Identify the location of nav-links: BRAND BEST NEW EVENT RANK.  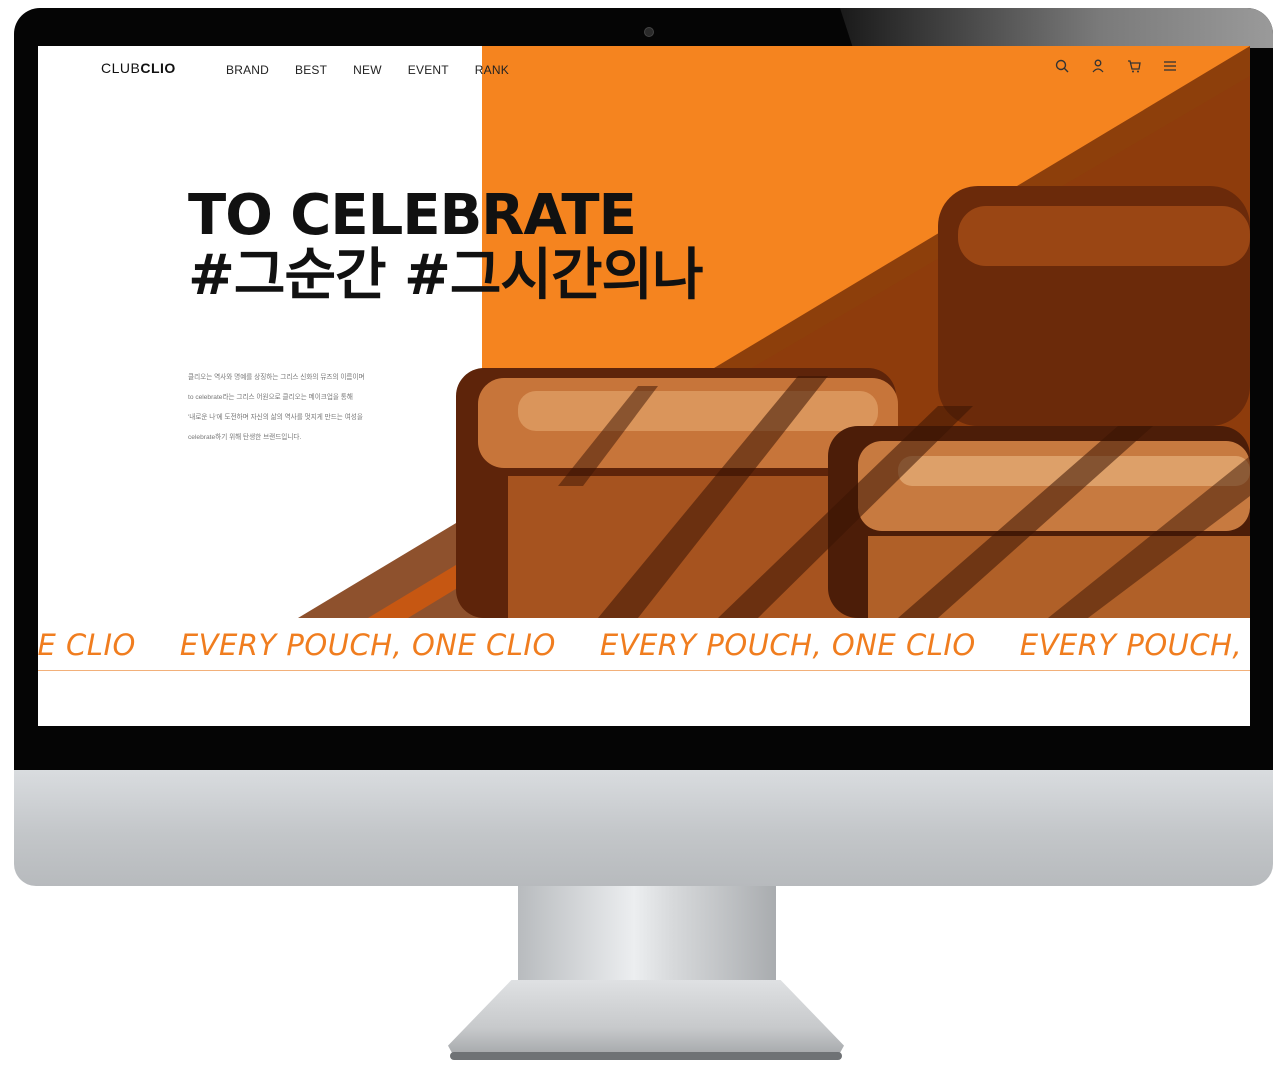
(380, 70).